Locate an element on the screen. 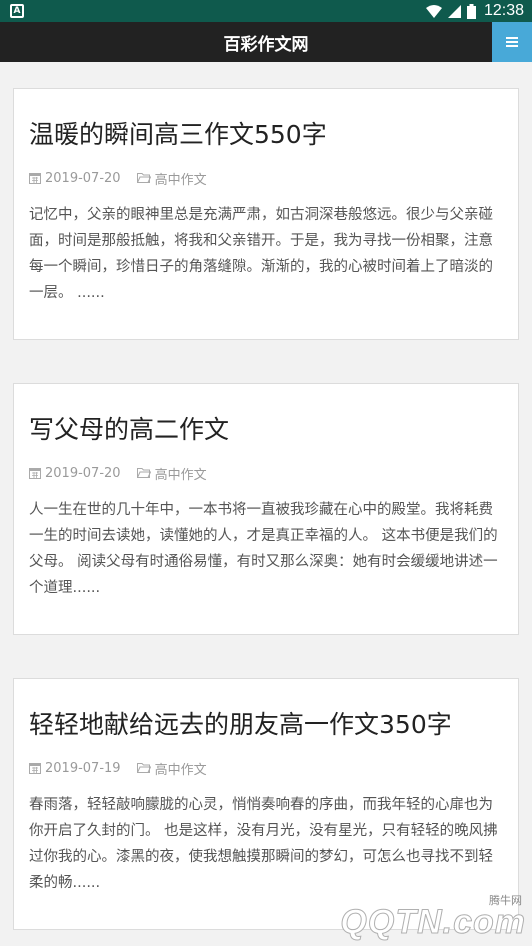 The width and height of the screenshot is (532, 946). article-title: 温暖的瞬间高三作文550字 is located at coordinates (266, 135).